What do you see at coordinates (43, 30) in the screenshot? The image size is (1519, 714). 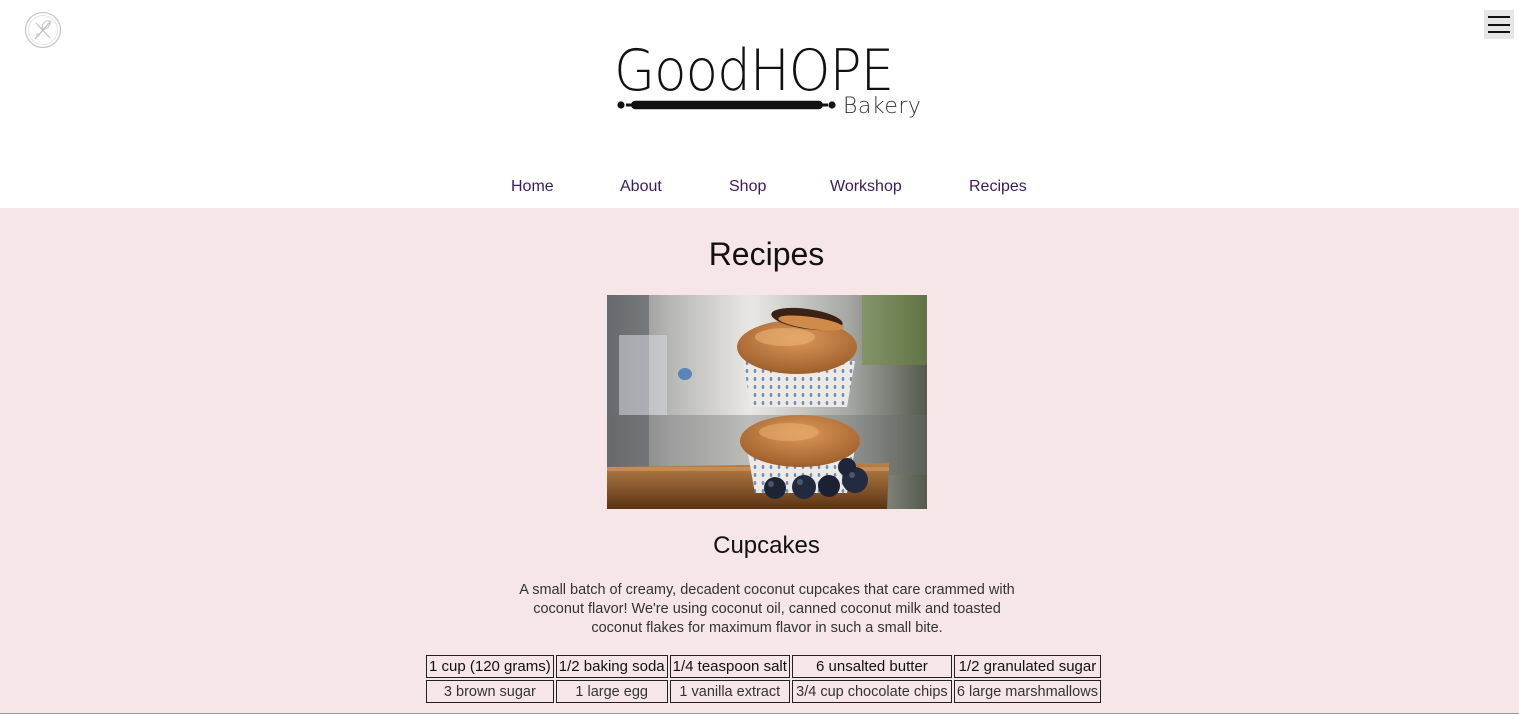 I see `bakery-whisk-logo-icon` at bounding box center [43, 30].